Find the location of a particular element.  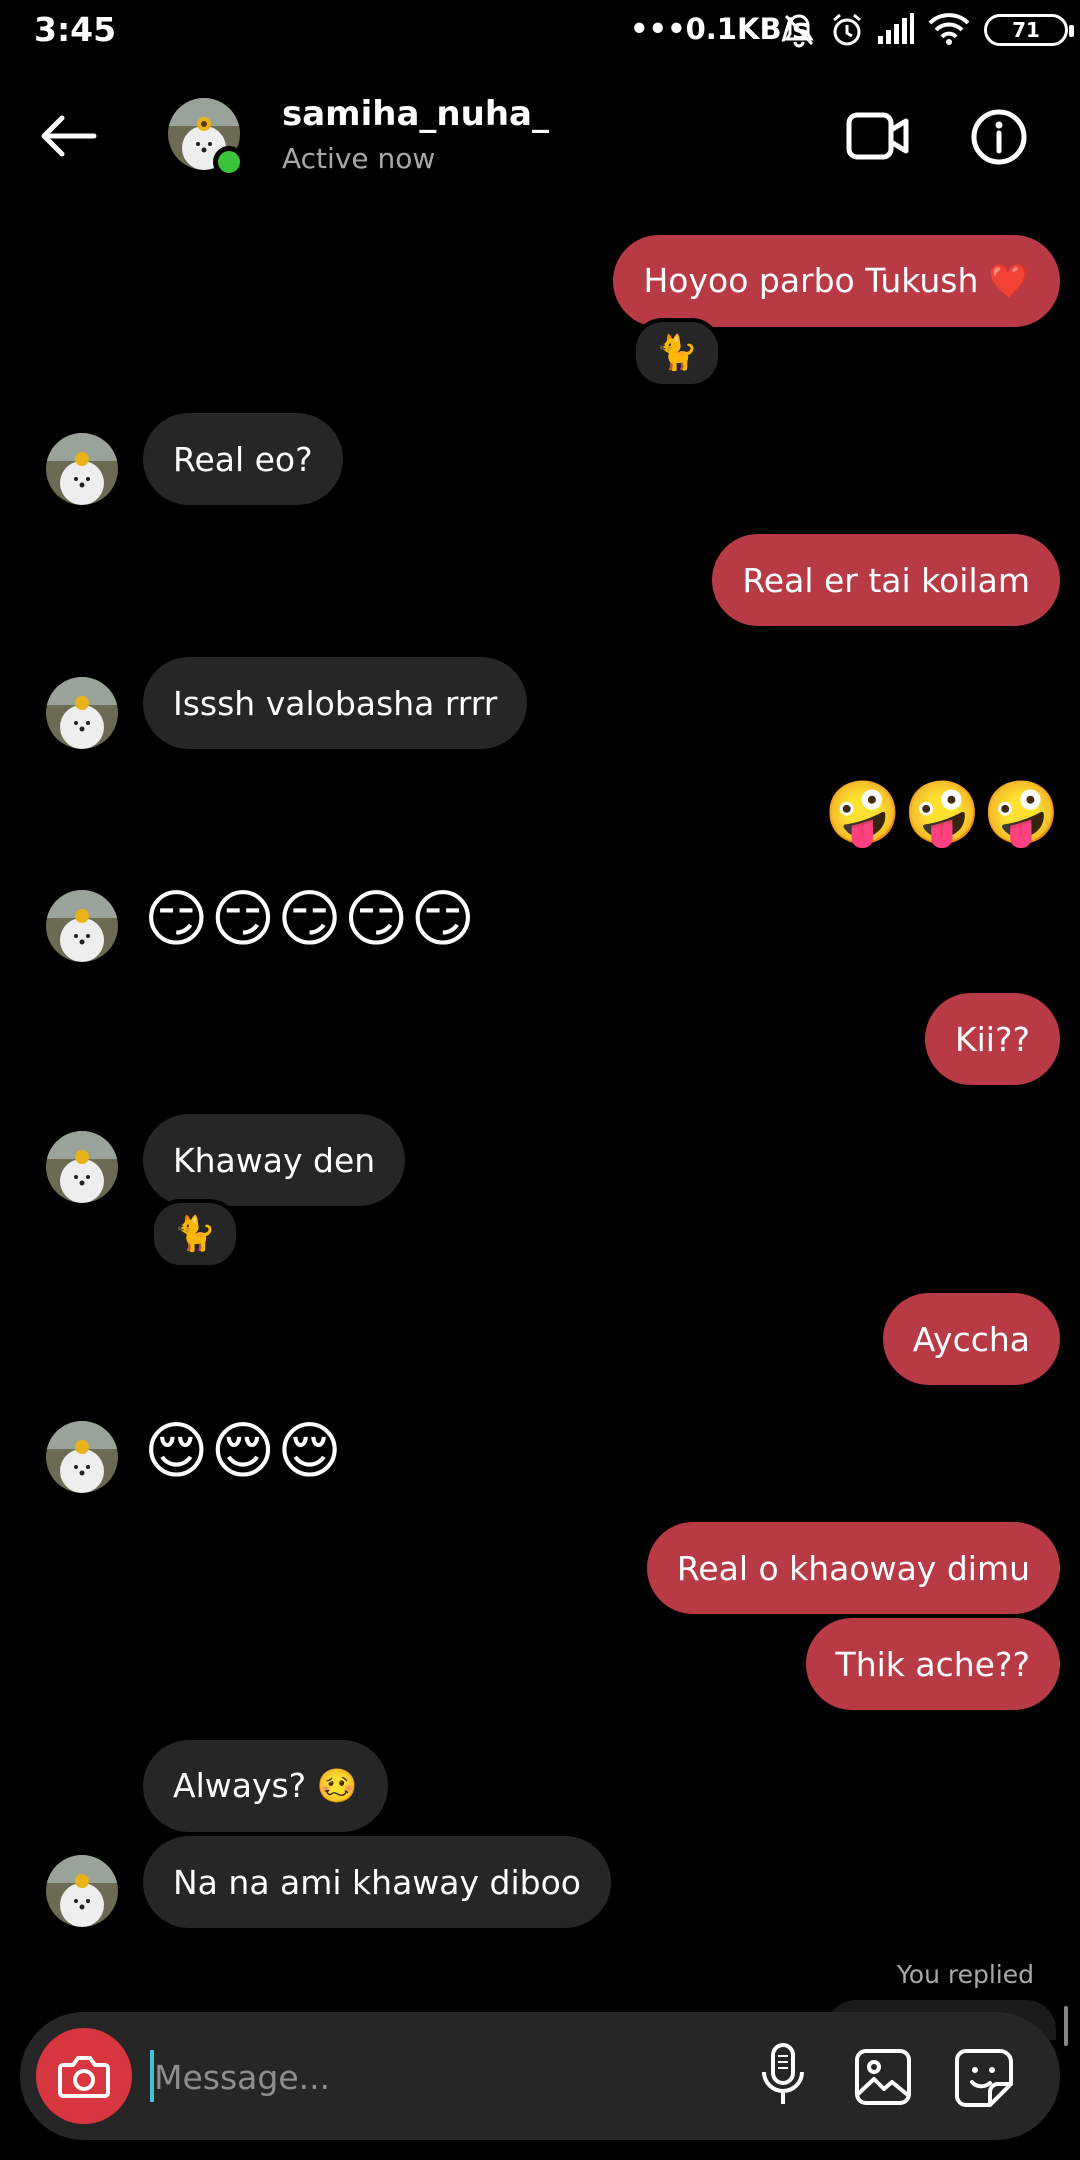

camera-button is located at coordinates (84, 2076).